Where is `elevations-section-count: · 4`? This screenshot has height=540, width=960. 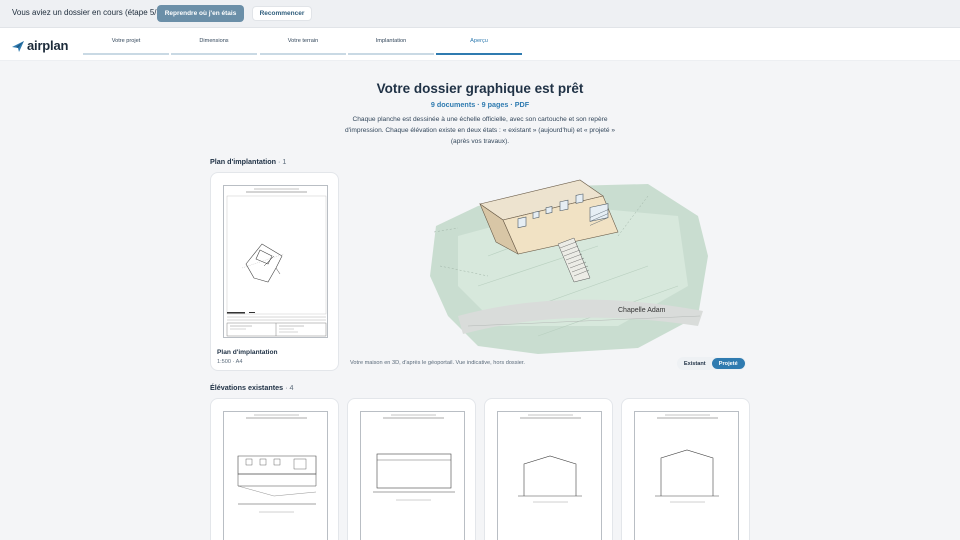
elevations-section-count: · 4 is located at coordinates (289, 387).